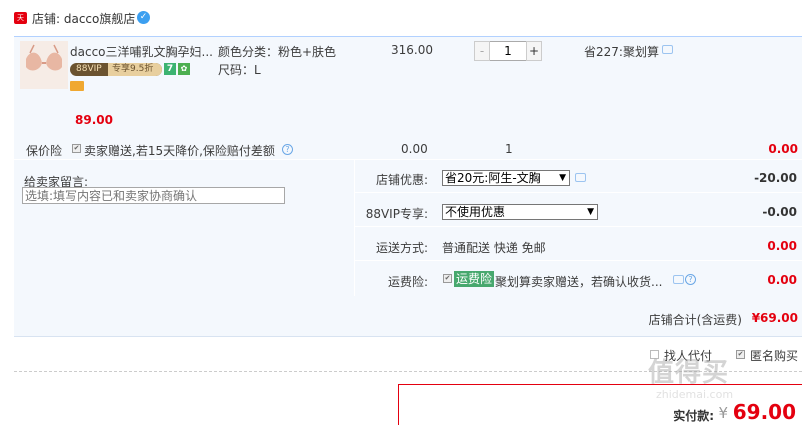 This screenshot has height=425, width=802. Describe the element at coordinates (509, 149) in the screenshot. I see `price-protection-qty: 1` at that location.